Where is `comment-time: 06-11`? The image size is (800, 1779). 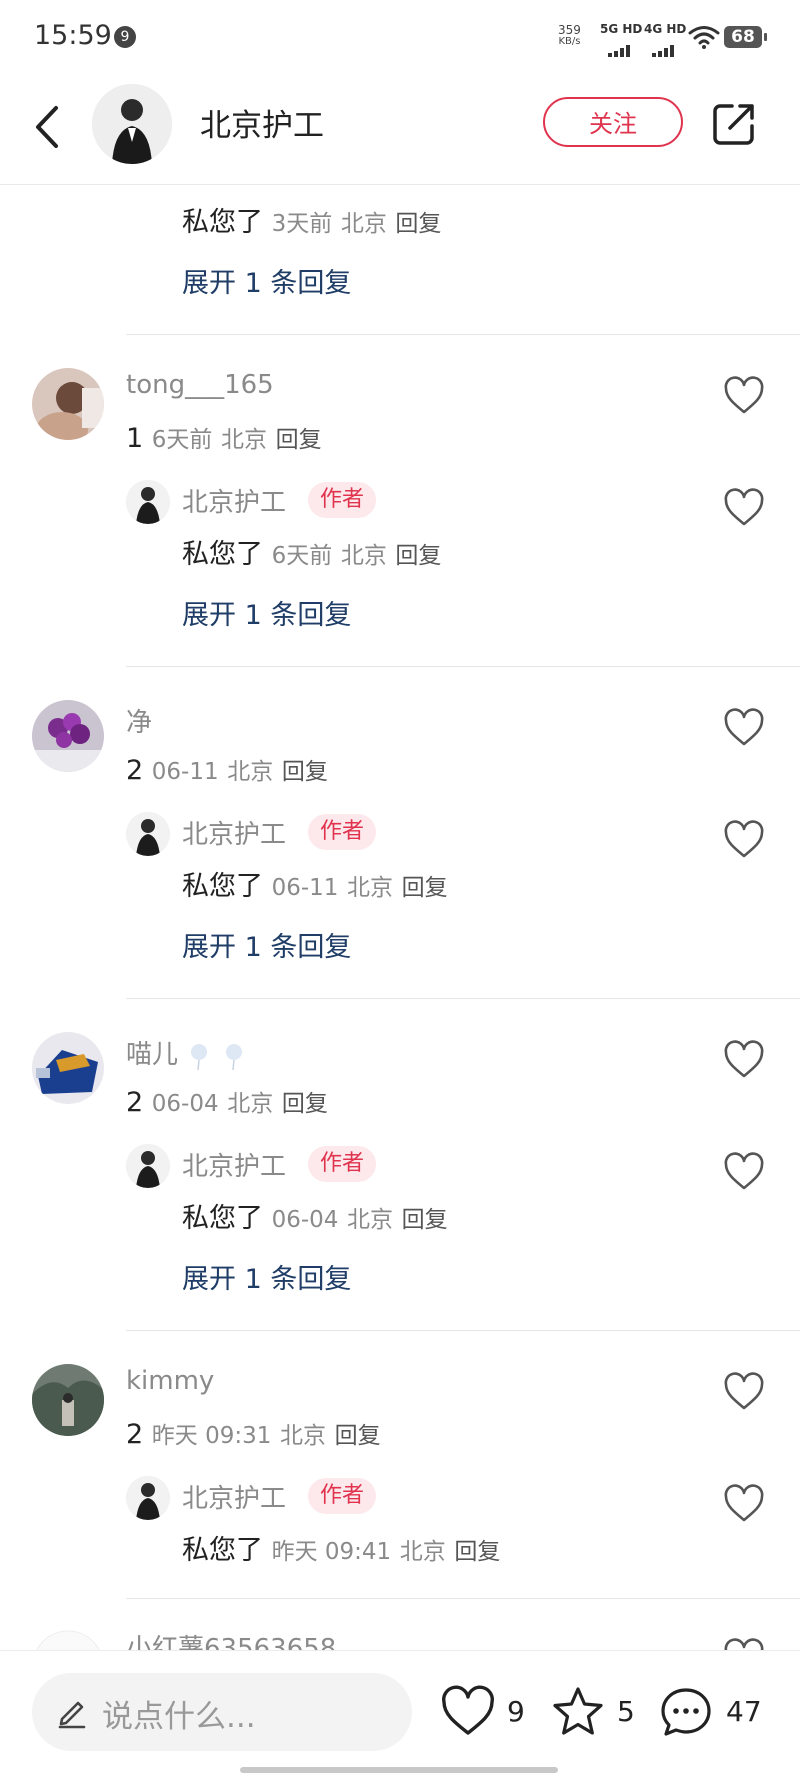 comment-time: 06-11 is located at coordinates (185, 772).